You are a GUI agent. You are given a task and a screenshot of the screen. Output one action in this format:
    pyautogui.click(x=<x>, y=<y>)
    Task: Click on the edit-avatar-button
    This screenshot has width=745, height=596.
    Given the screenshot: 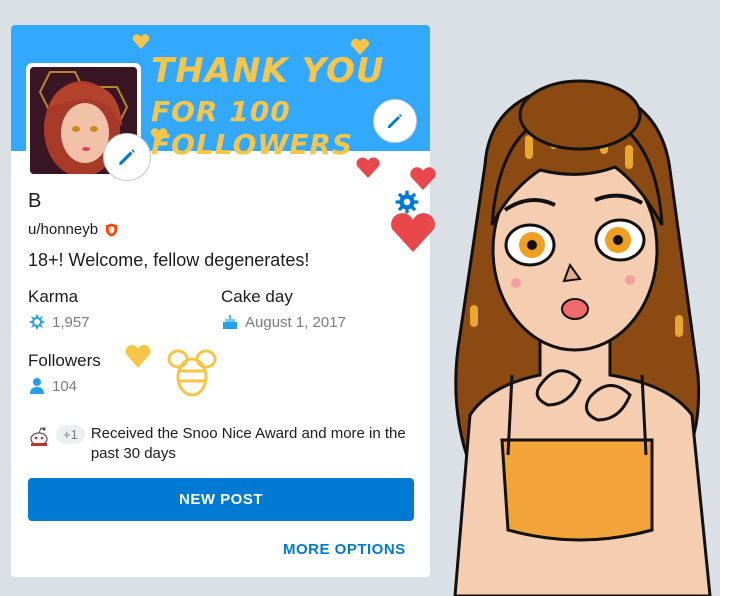 What is the action you would take?
    pyautogui.click(x=127, y=157)
    